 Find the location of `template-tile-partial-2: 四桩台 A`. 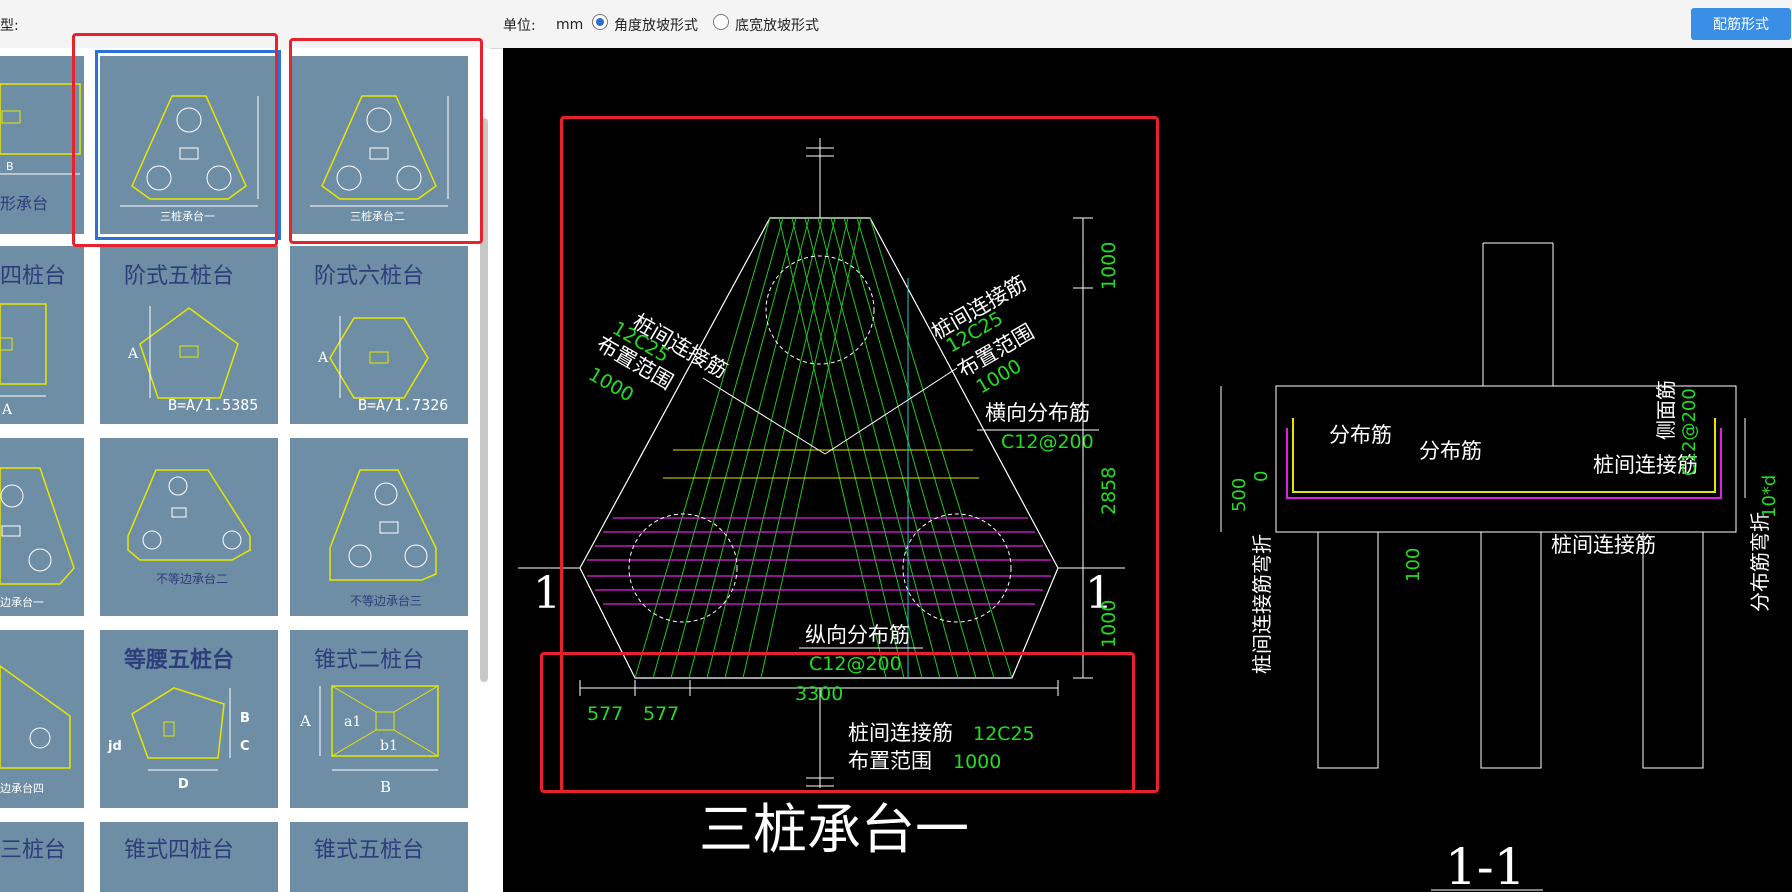

template-tile-partial-2: 四桩台 A is located at coordinates (42, 335).